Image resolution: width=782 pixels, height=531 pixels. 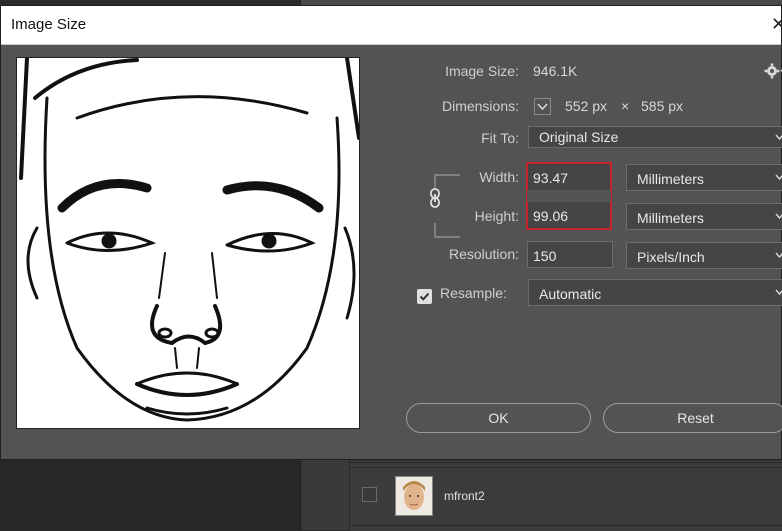 I want to click on resample-checkbox, so click(x=424, y=296).